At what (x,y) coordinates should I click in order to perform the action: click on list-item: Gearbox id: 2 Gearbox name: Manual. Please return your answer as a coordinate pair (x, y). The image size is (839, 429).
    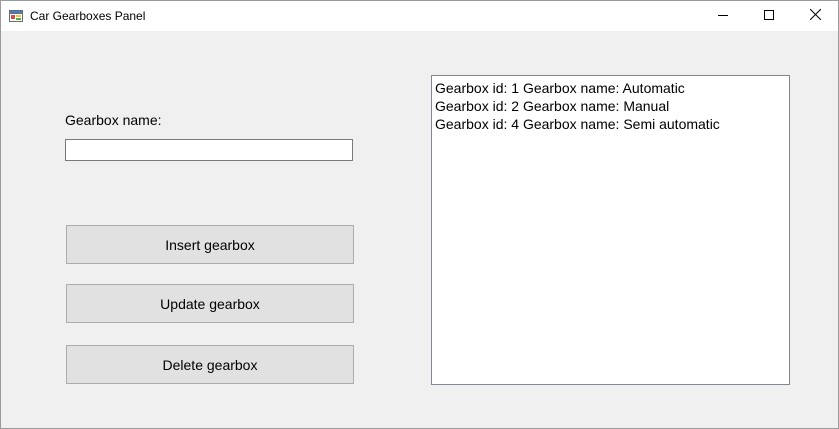
    Looking at the image, I should click on (610, 106).